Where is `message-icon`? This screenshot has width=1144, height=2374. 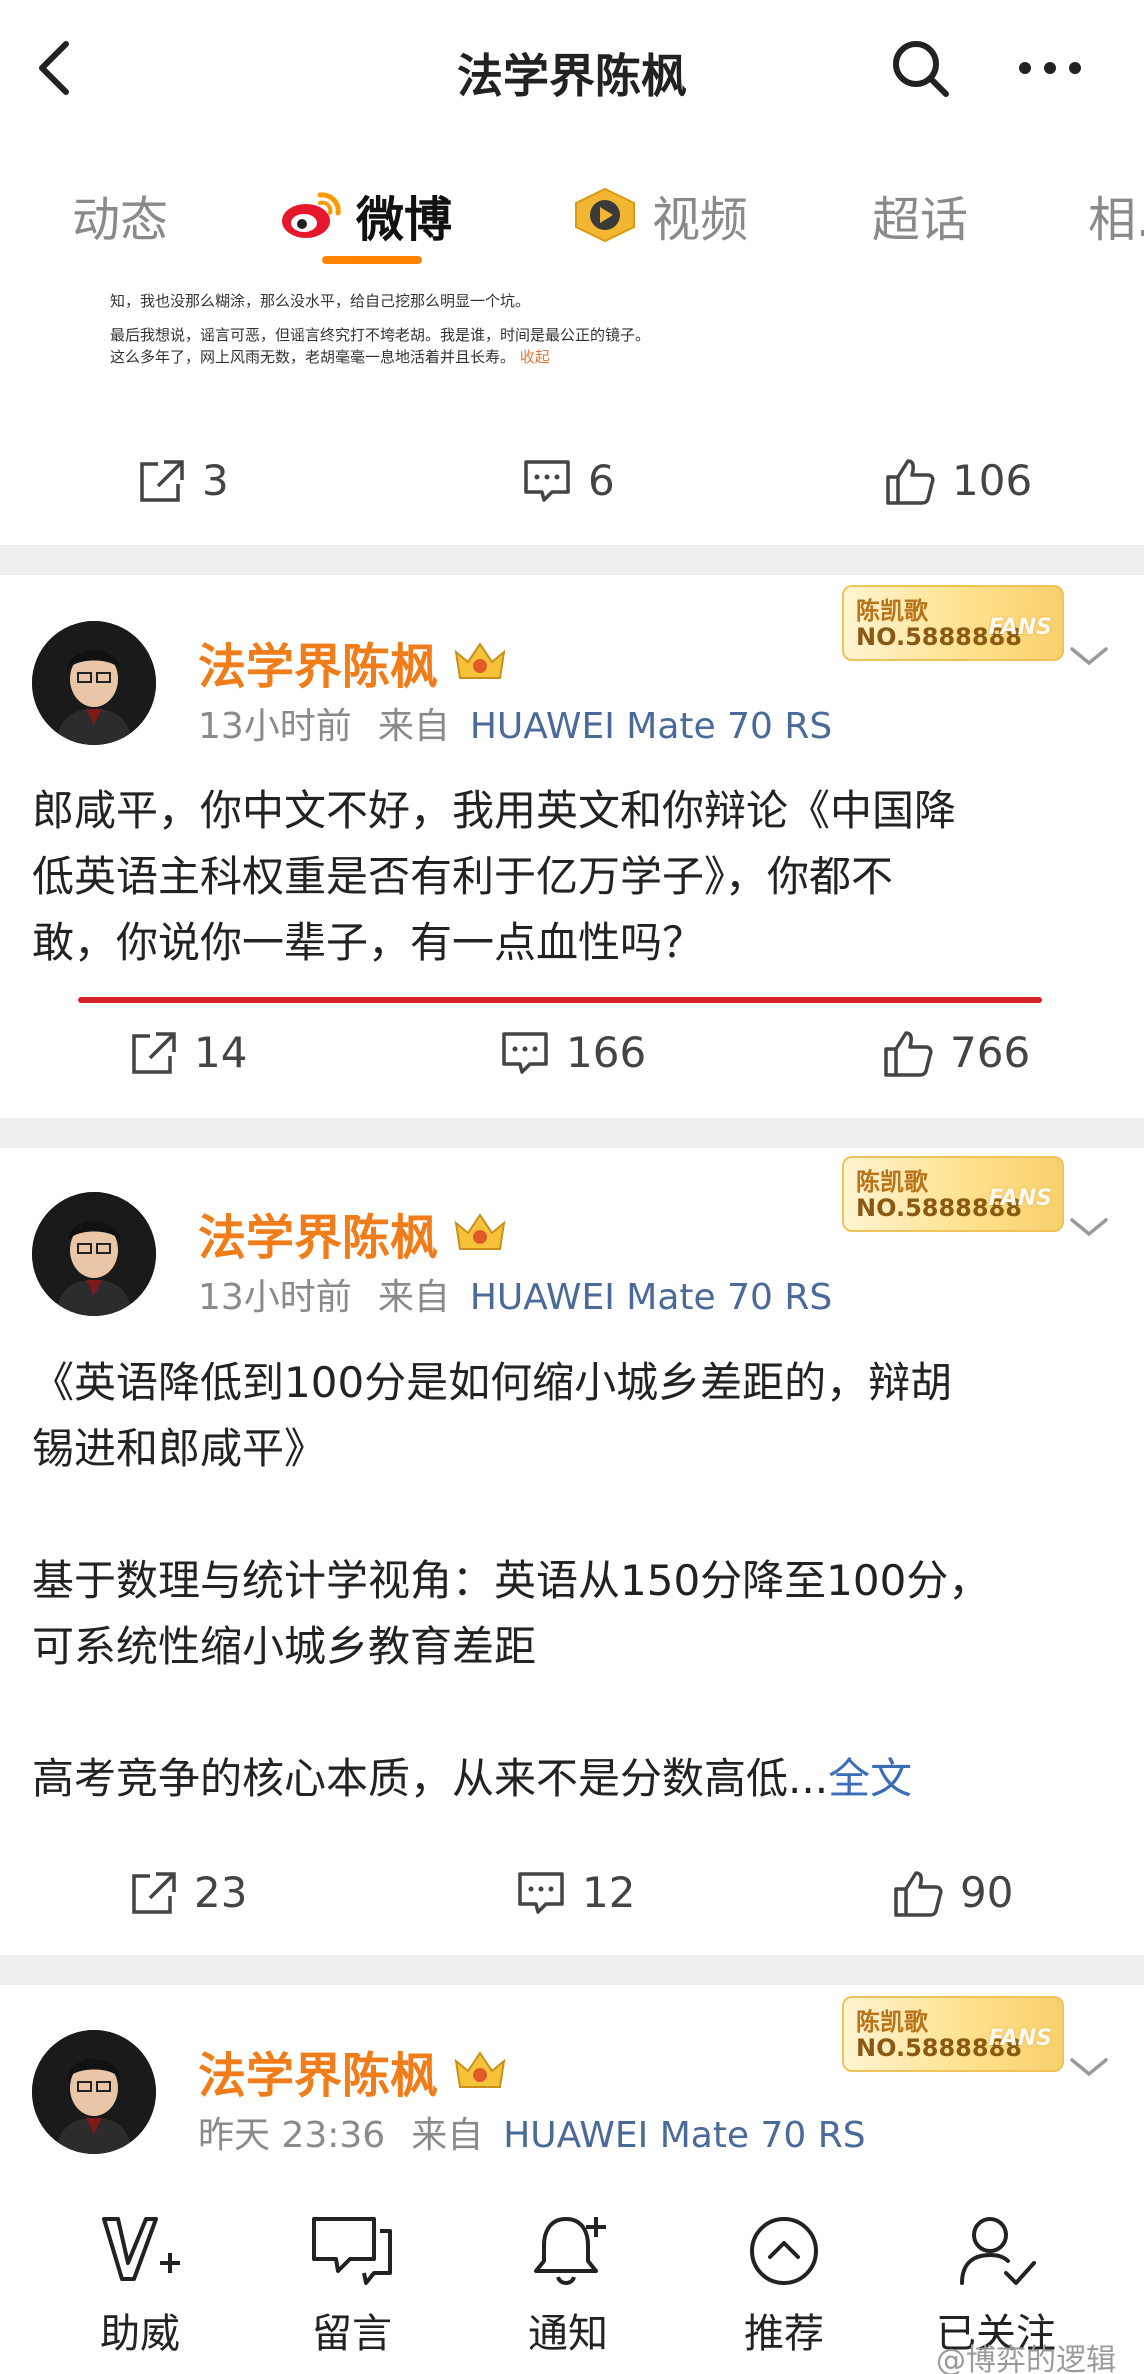
message-icon is located at coordinates (352, 2251).